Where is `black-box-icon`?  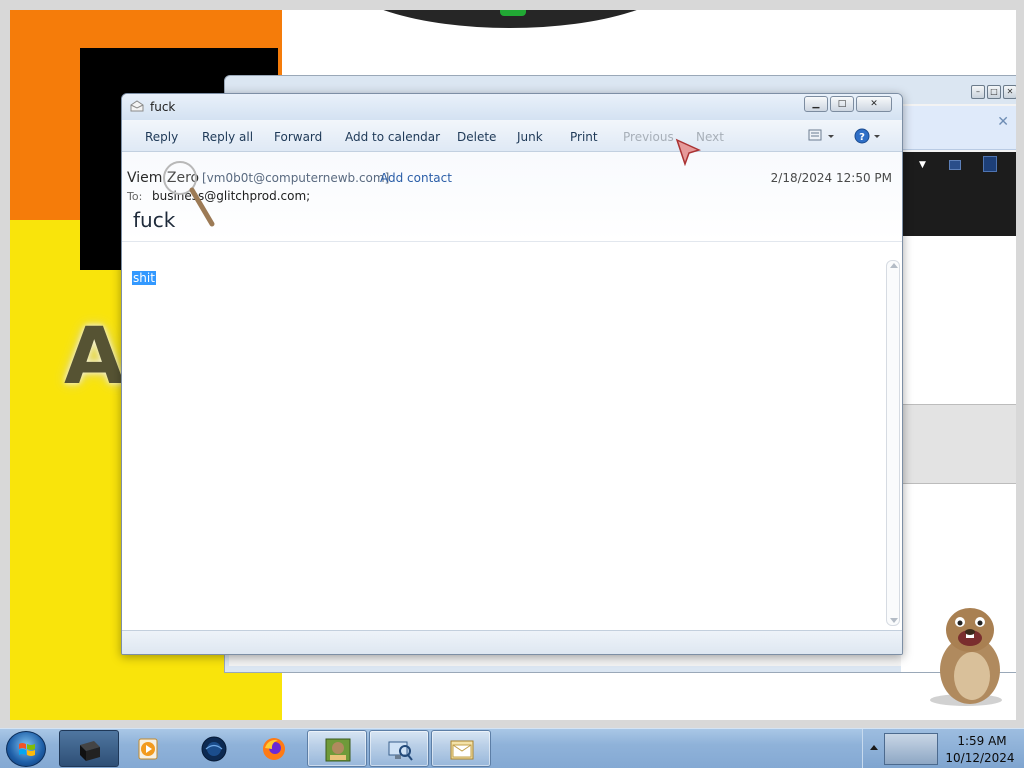 black-box-icon is located at coordinates (90, 751).